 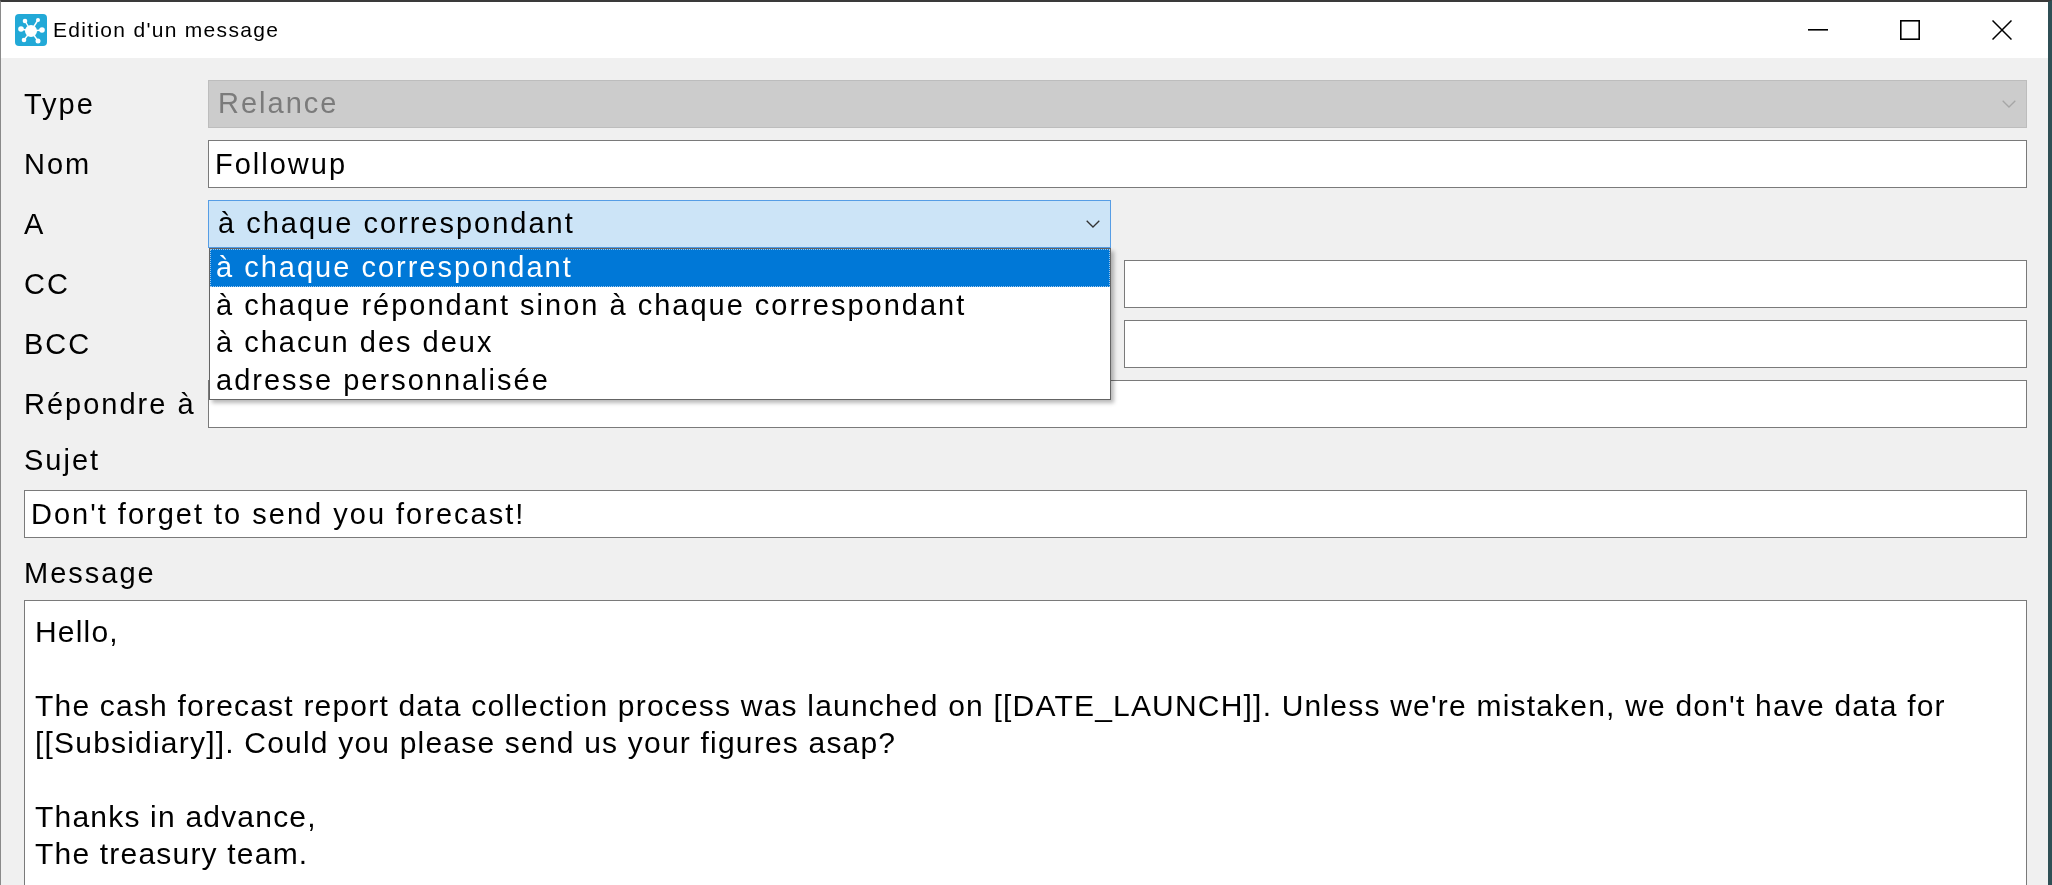 What do you see at coordinates (59, 104) in the screenshot?
I see `field-label: Type` at bounding box center [59, 104].